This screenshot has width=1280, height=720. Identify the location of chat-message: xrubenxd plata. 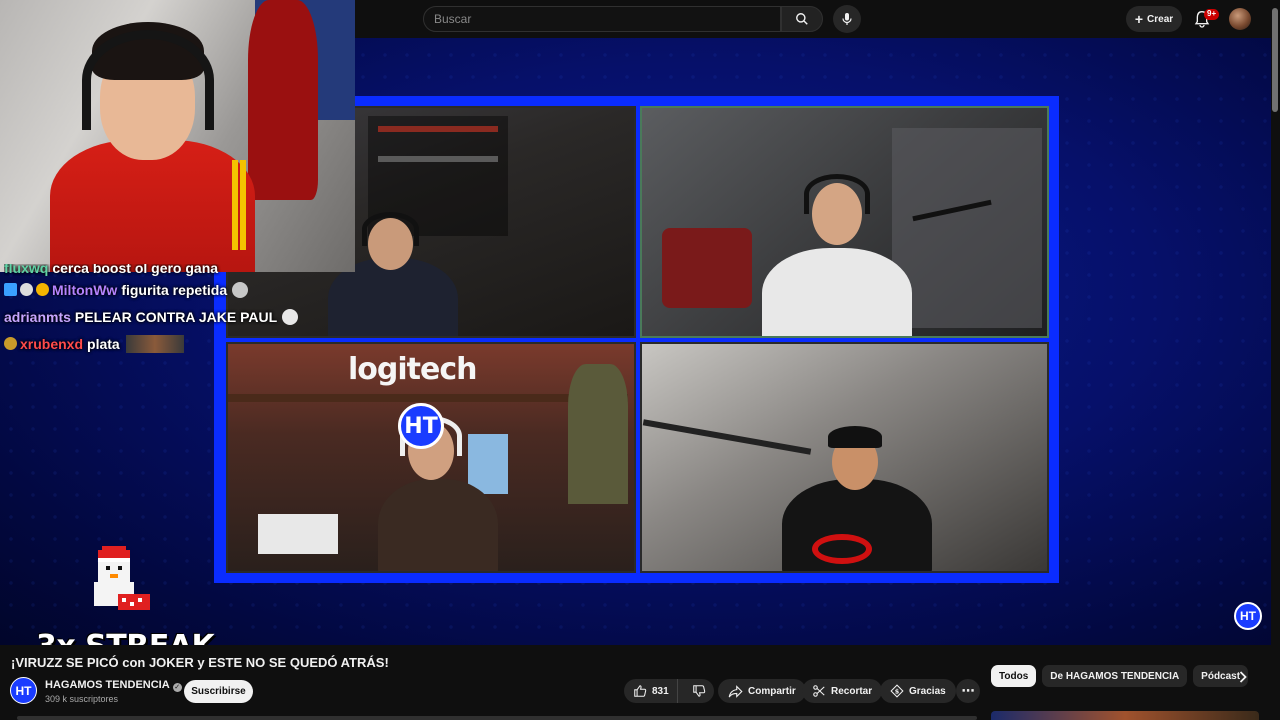
(169, 343).